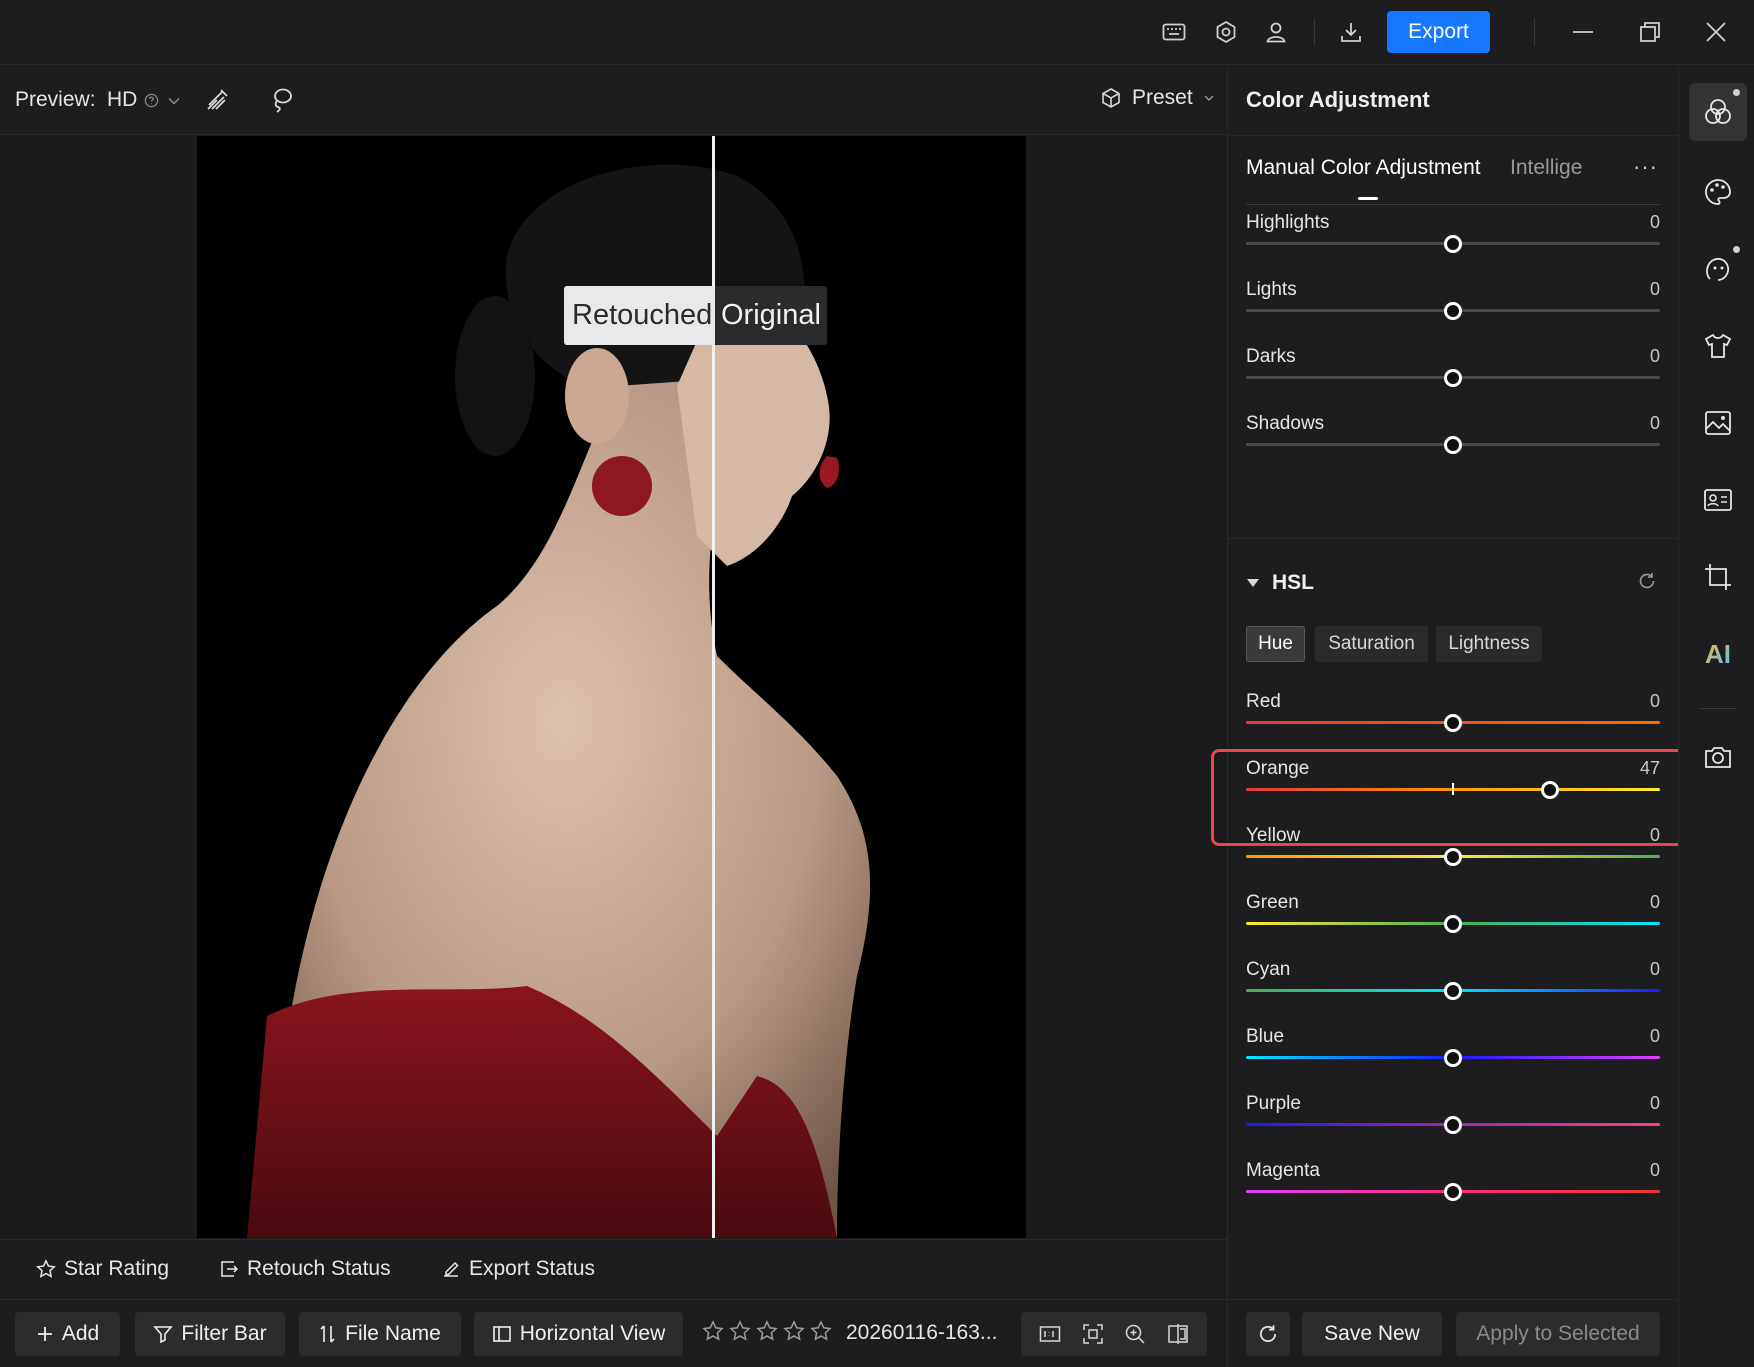 The image size is (1754, 1367). I want to click on status-bar: Star Rating Retouch Status Export Status, so click(613, 1269).